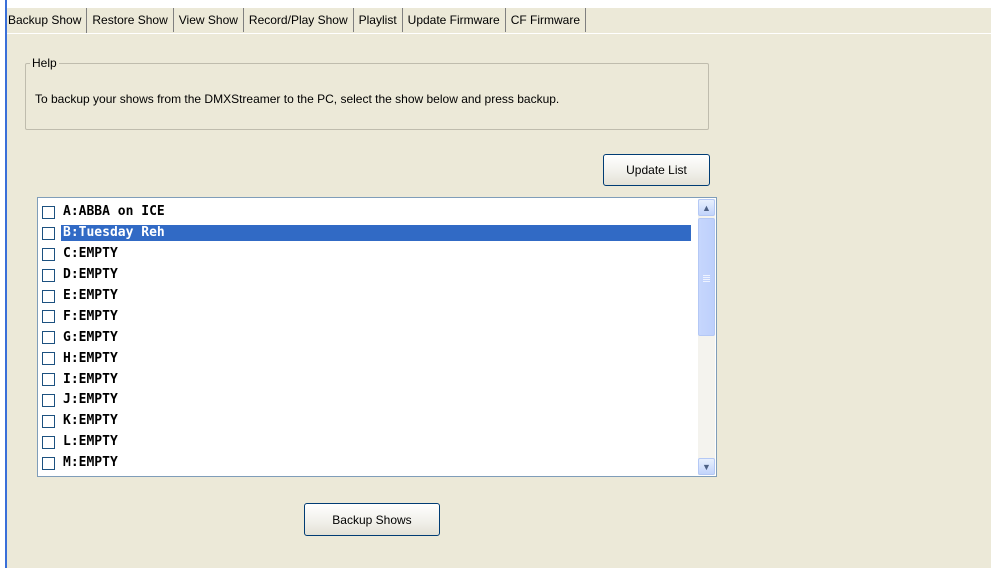  What do you see at coordinates (367, 254) in the screenshot?
I see `list-item: C:EMPTY` at bounding box center [367, 254].